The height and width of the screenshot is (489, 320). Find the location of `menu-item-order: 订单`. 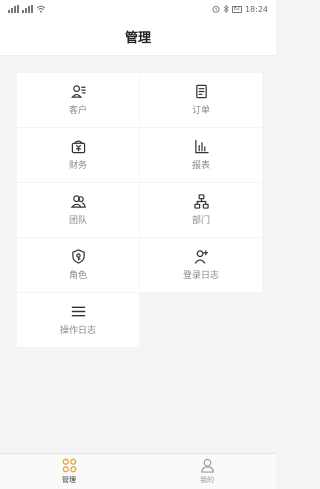

menu-item-order: 订单 is located at coordinates (201, 100).